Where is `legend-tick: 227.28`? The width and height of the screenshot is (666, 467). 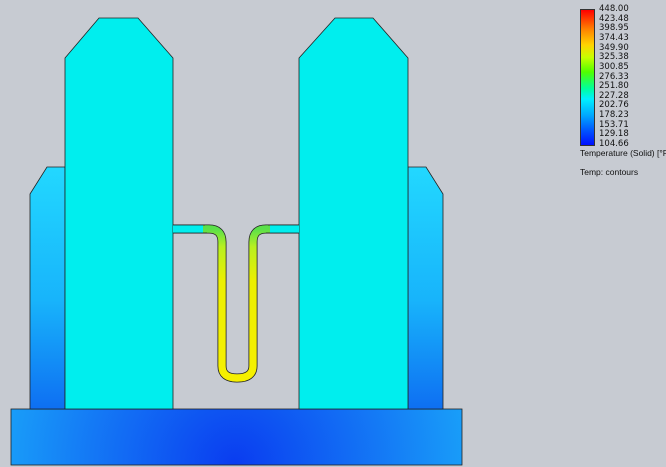
legend-tick: 227.28 is located at coordinates (614, 95).